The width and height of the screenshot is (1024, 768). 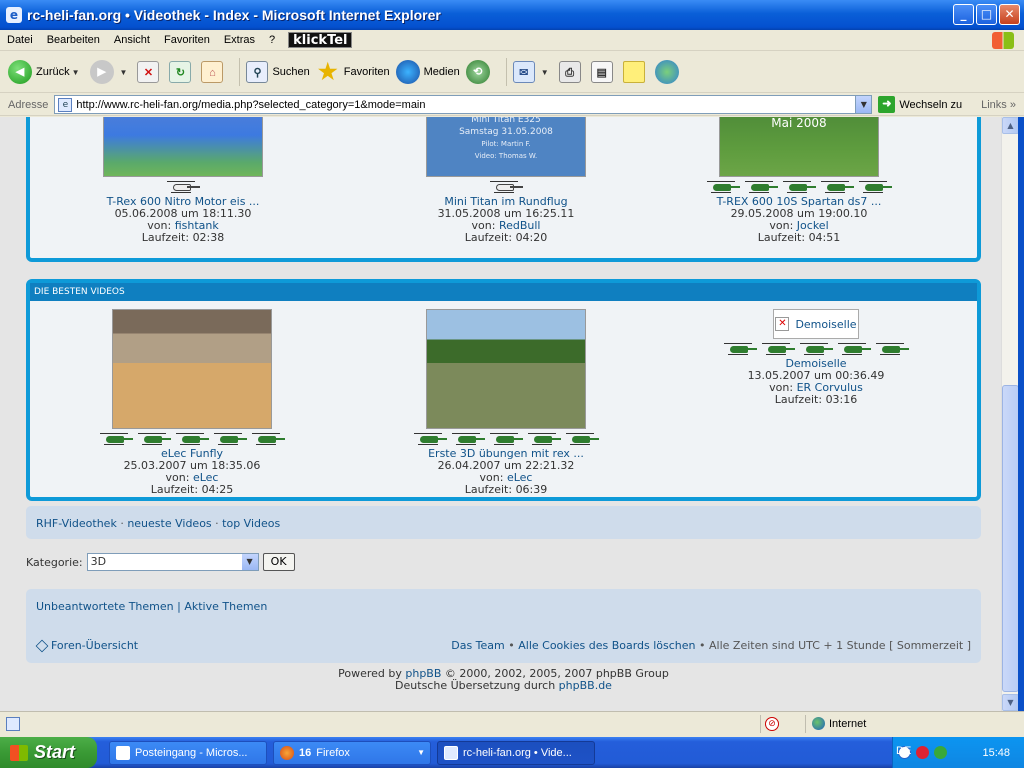 What do you see at coordinates (506, 132) in the screenshot?
I see `thumb-caption: Samstag 31.05.2008` at bounding box center [506, 132].